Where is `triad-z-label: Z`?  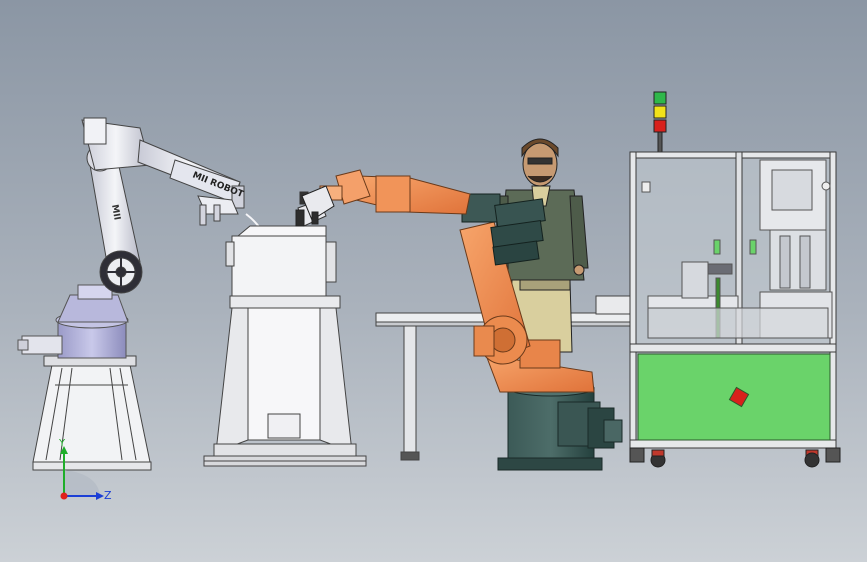 triad-z-label: Z is located at coordinates (108, 495).